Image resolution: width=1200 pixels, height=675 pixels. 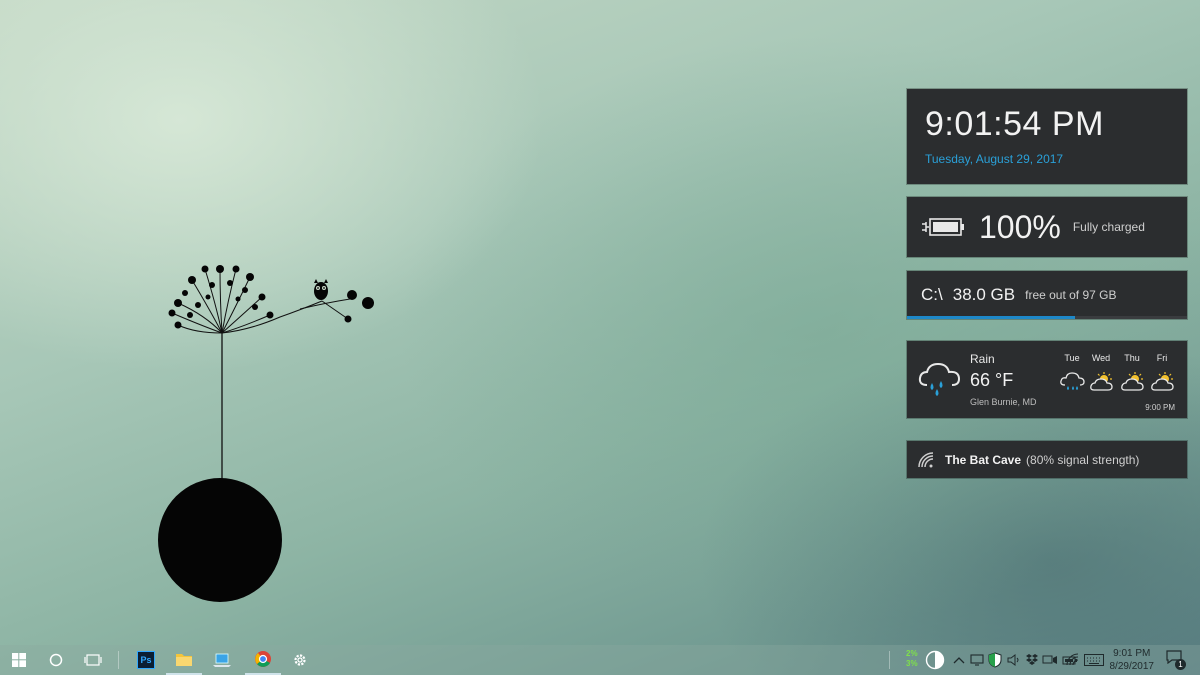 I want to click on circle-icon, so click(x=56, y=660).